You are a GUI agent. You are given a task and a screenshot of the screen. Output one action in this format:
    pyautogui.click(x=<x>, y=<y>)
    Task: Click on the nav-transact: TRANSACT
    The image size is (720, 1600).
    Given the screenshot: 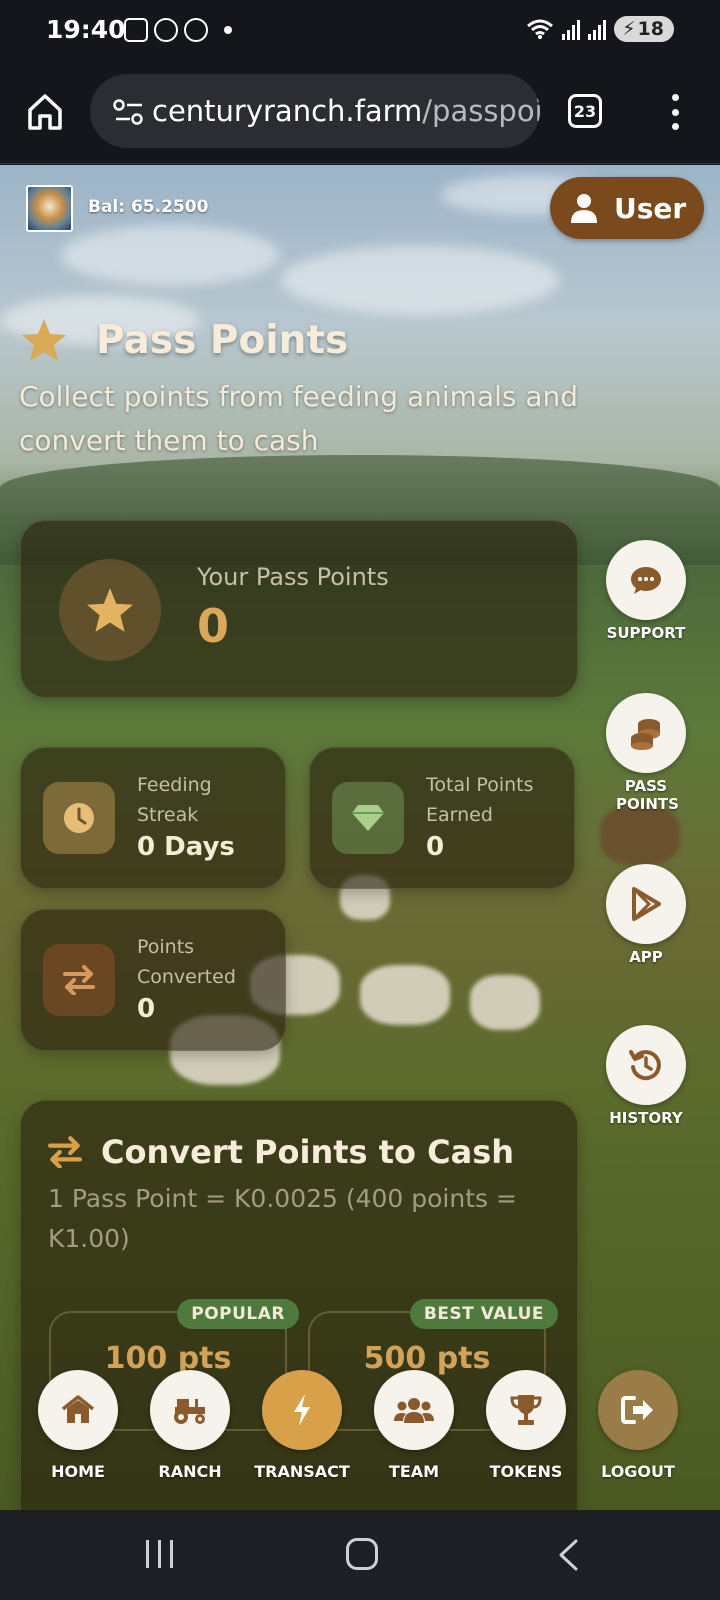 What is the action you would take?
    pyautogui.click(x=302, y=1425)
    